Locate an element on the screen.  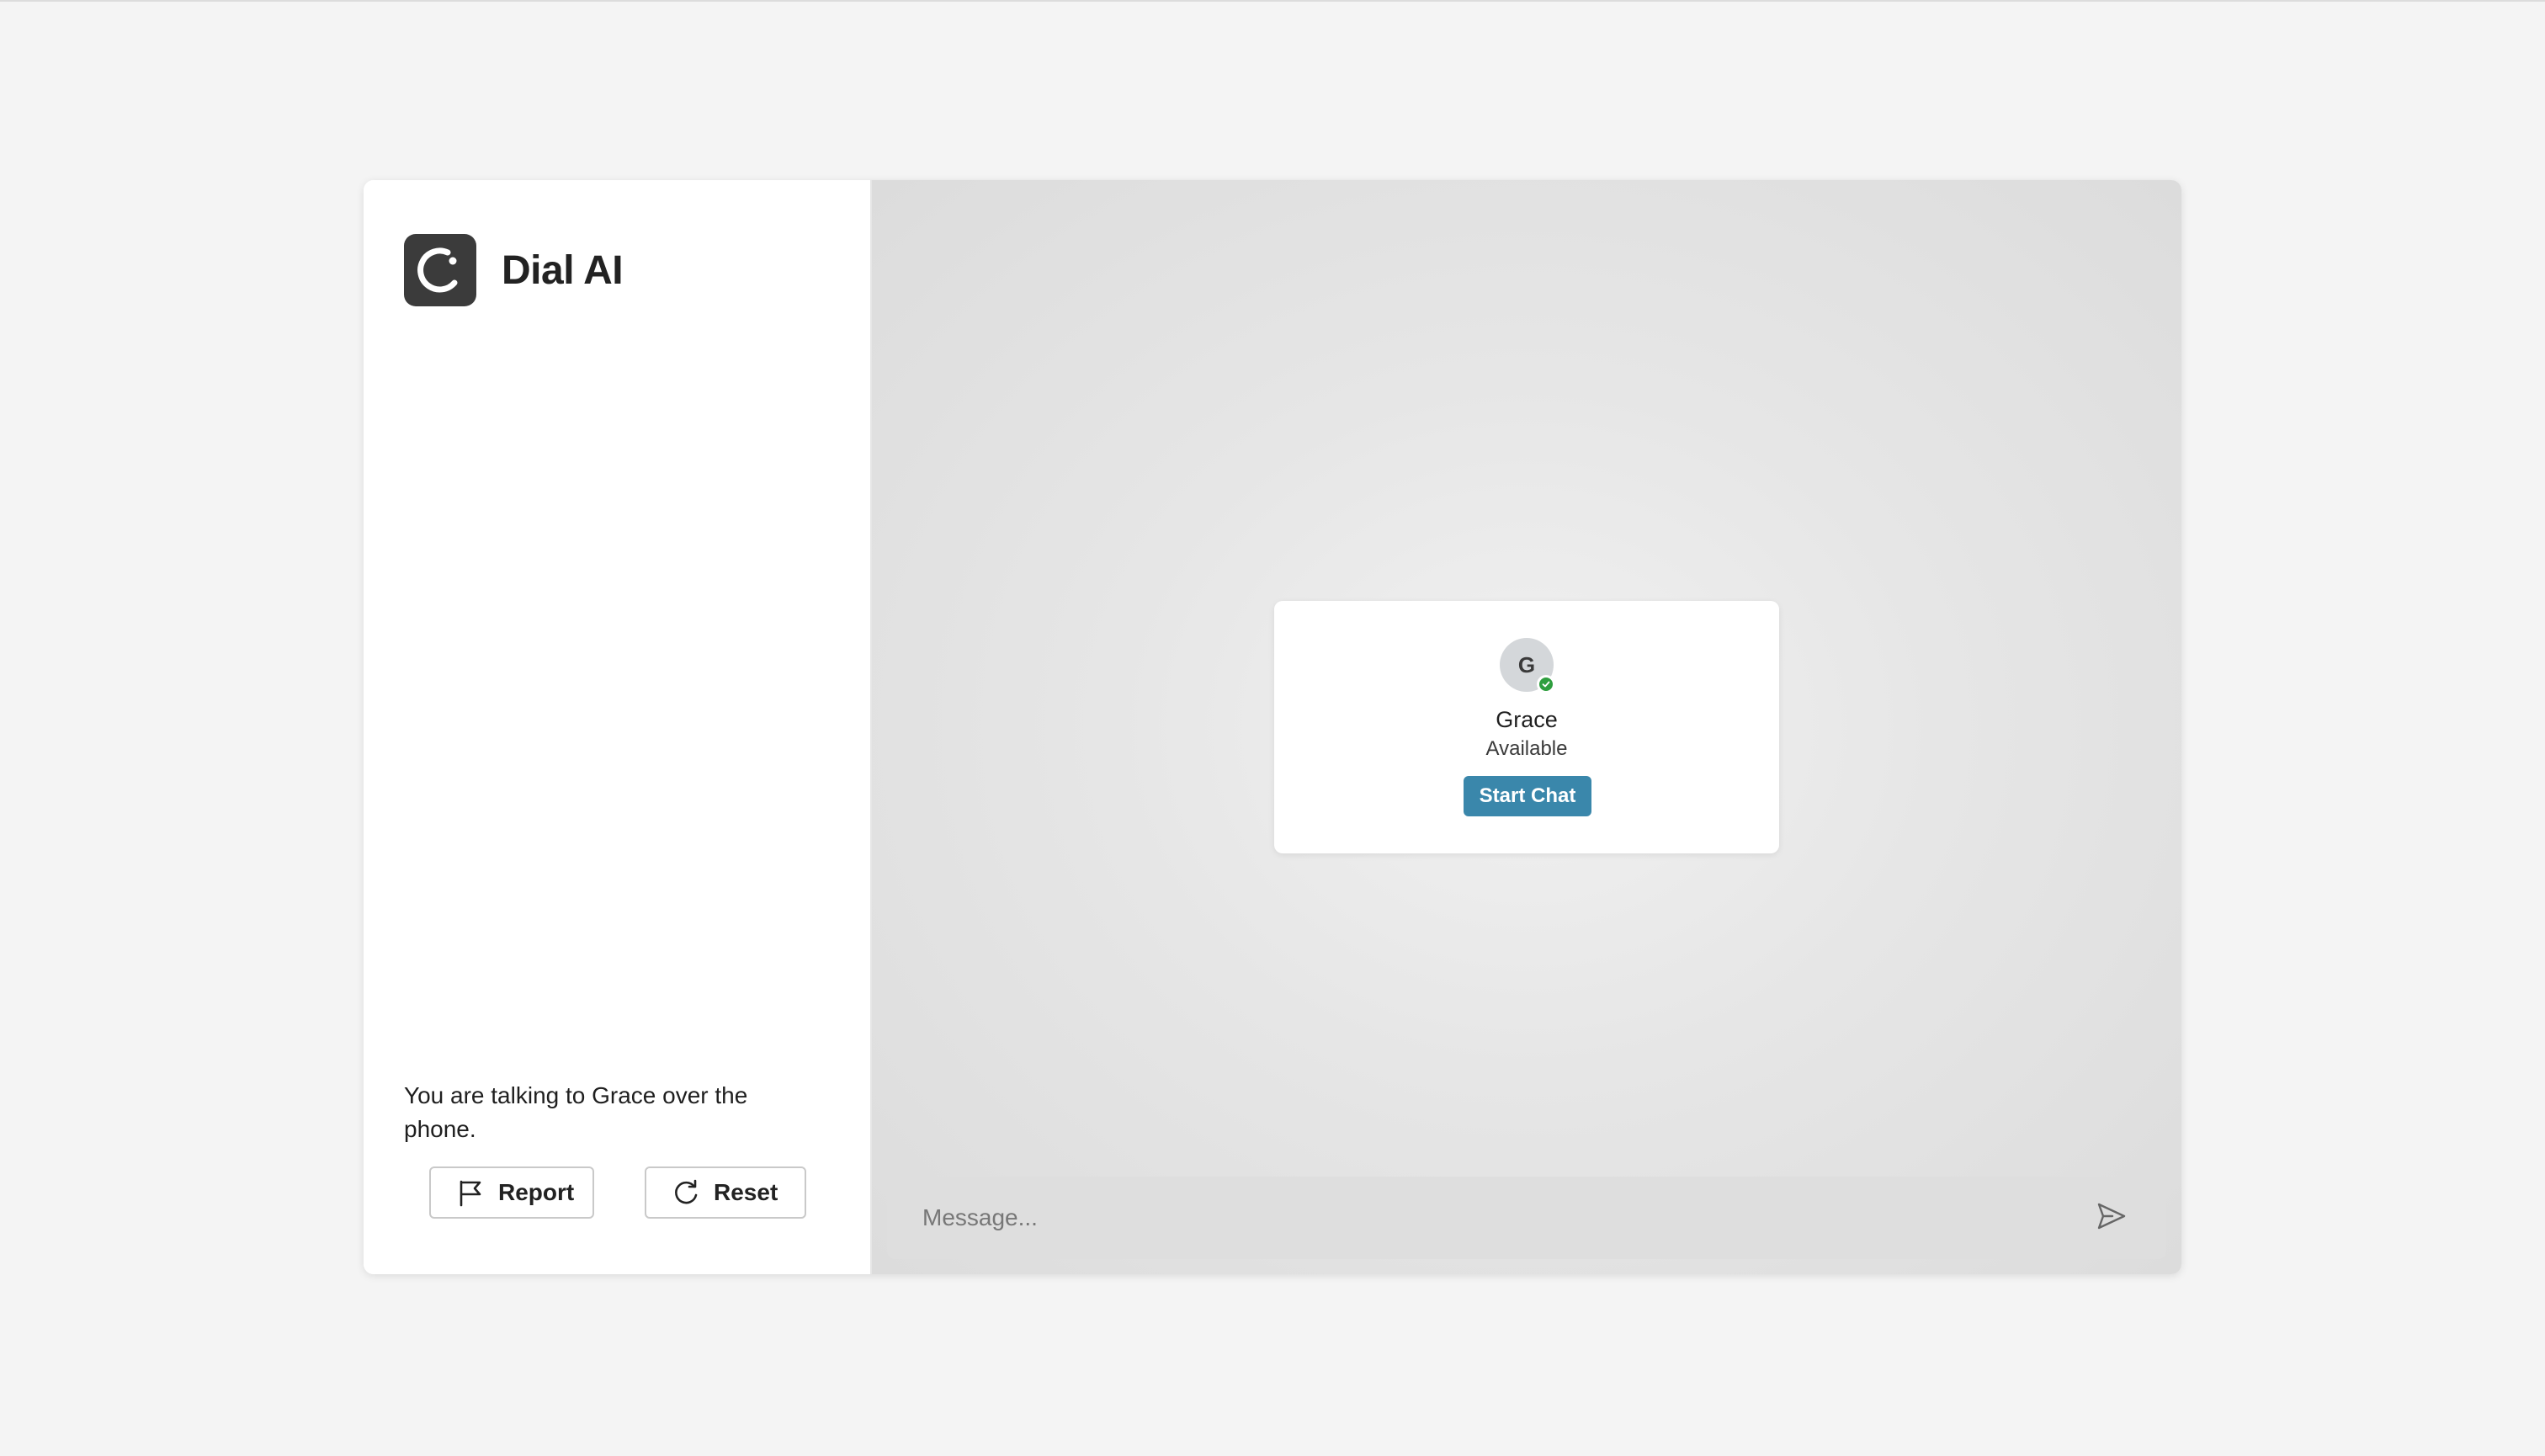
reset-button: Reset is located at coordinates (726, 1192).